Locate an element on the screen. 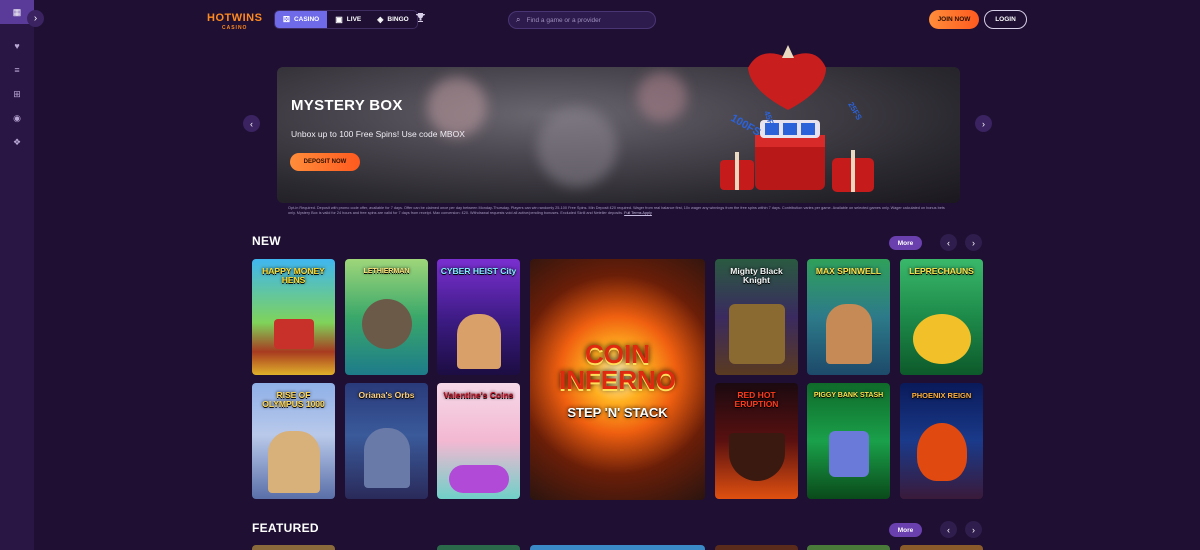  sidebar-item-promotions: ≡ is located at coordinates (17, 70).